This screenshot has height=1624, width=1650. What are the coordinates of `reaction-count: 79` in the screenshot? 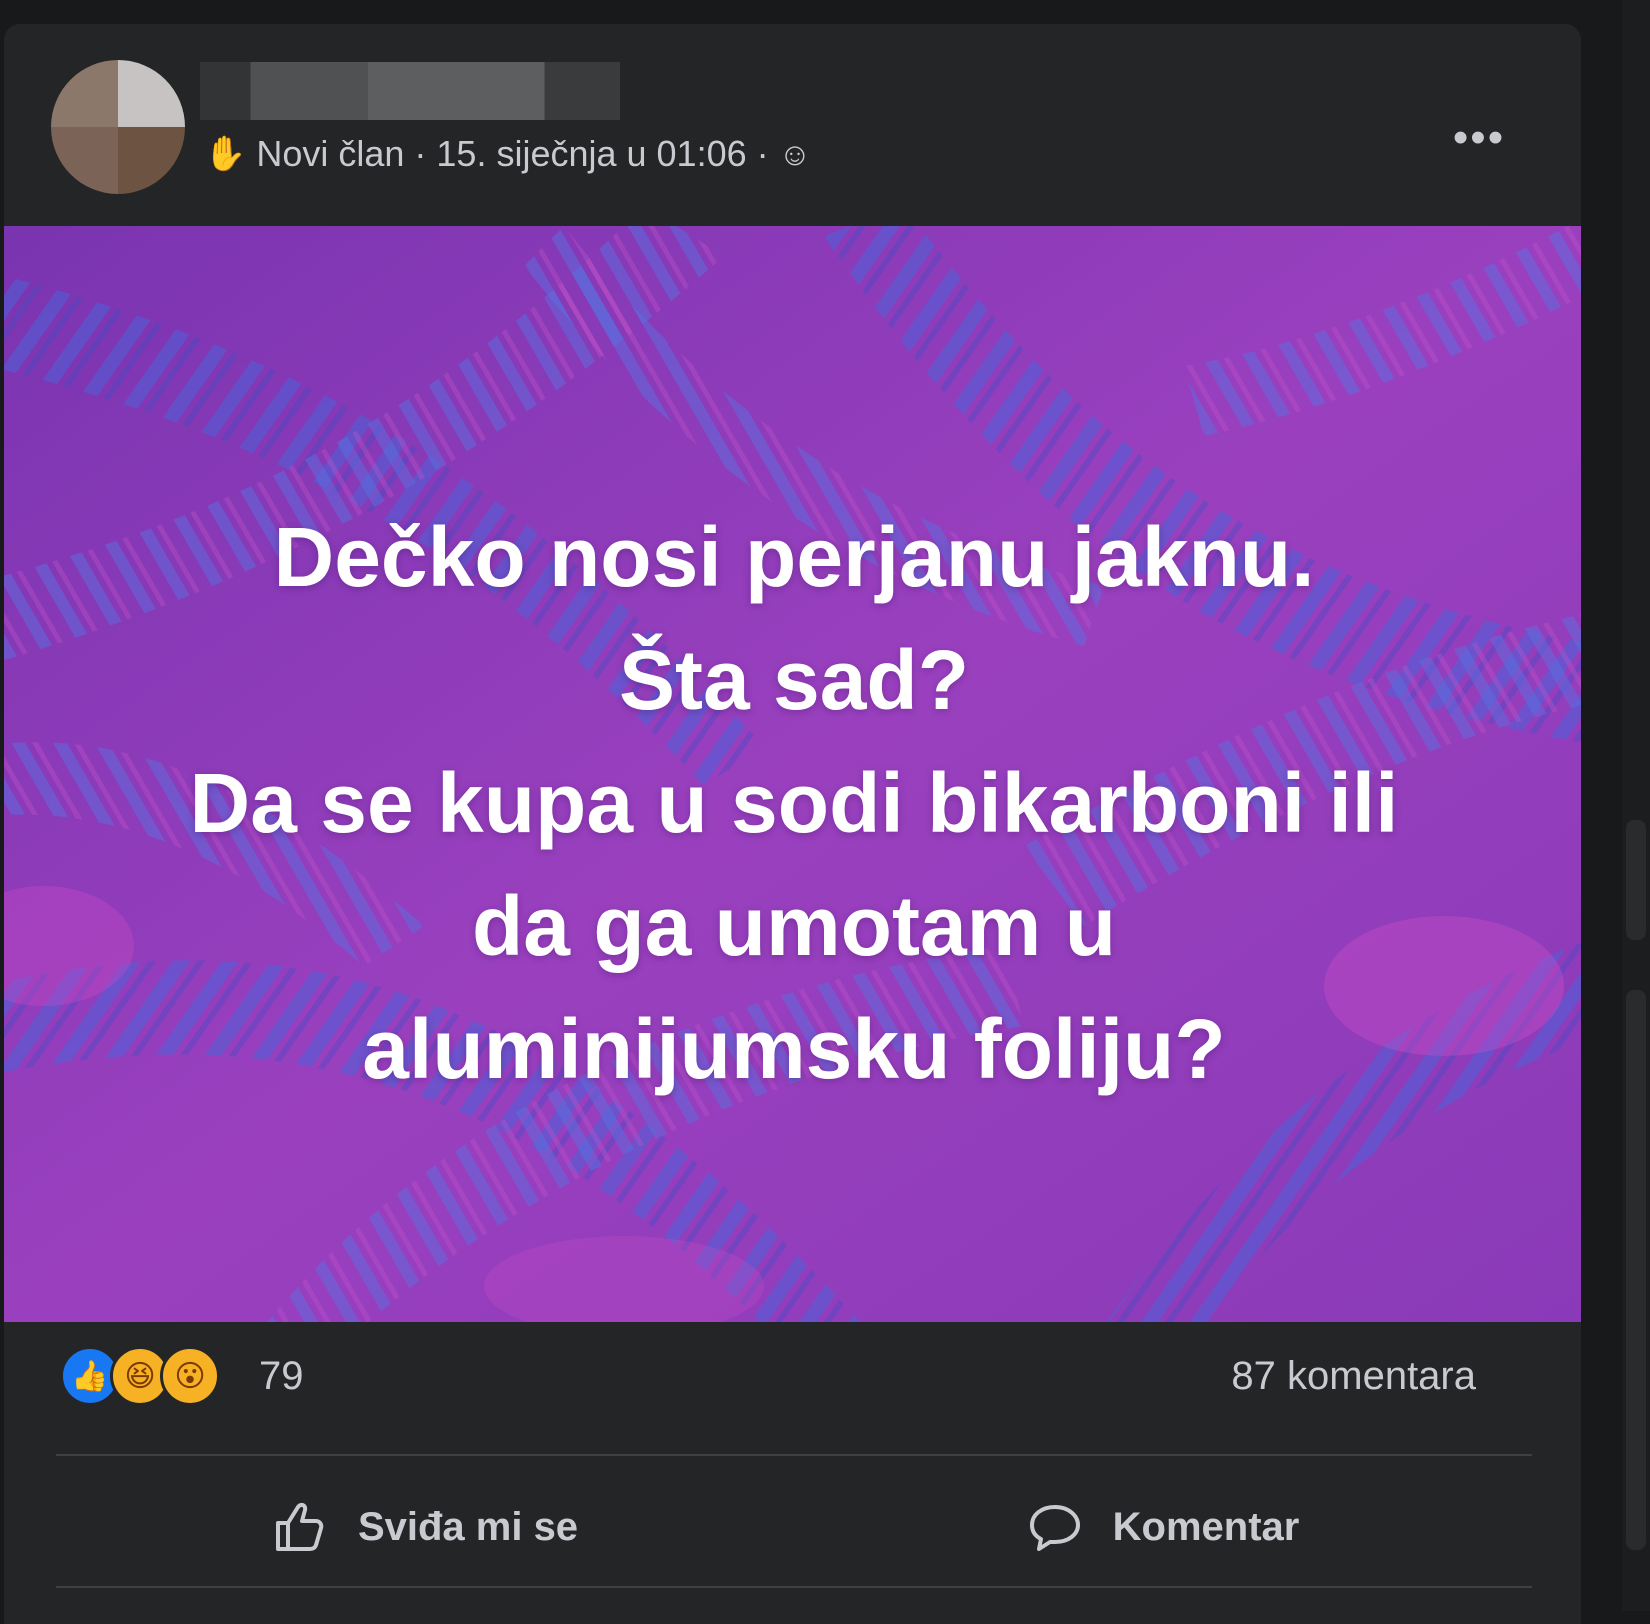 It's located at (281, 1376).